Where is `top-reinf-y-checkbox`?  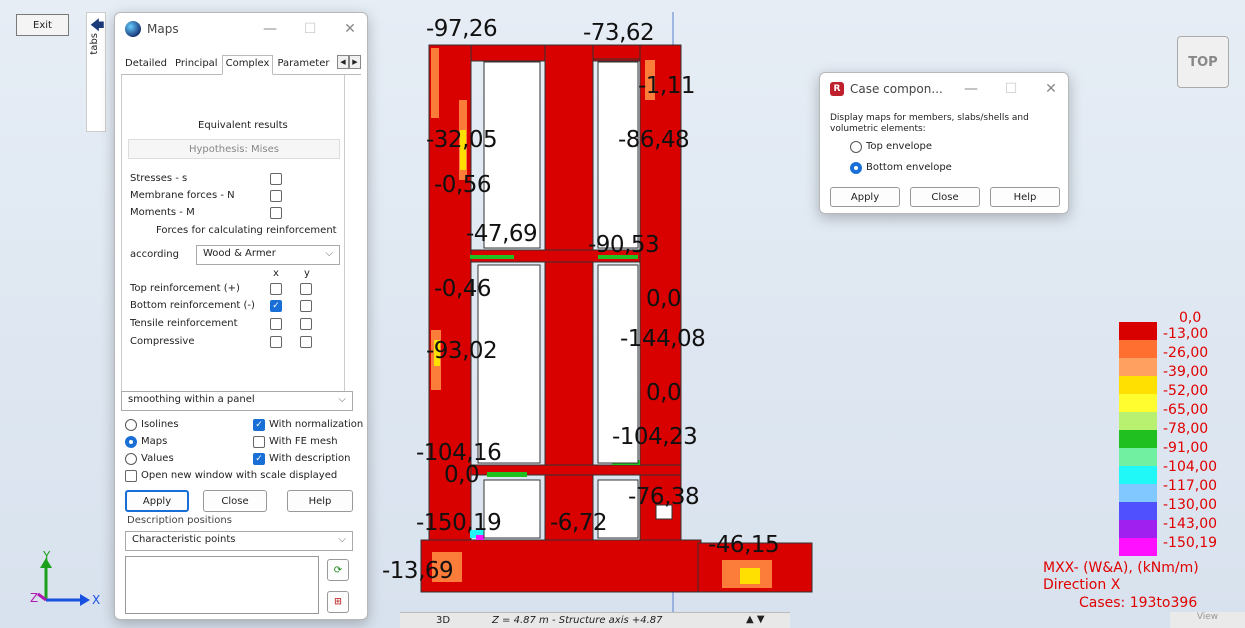
top-reinf-y-checkbox is located at coordinates (306, 289).